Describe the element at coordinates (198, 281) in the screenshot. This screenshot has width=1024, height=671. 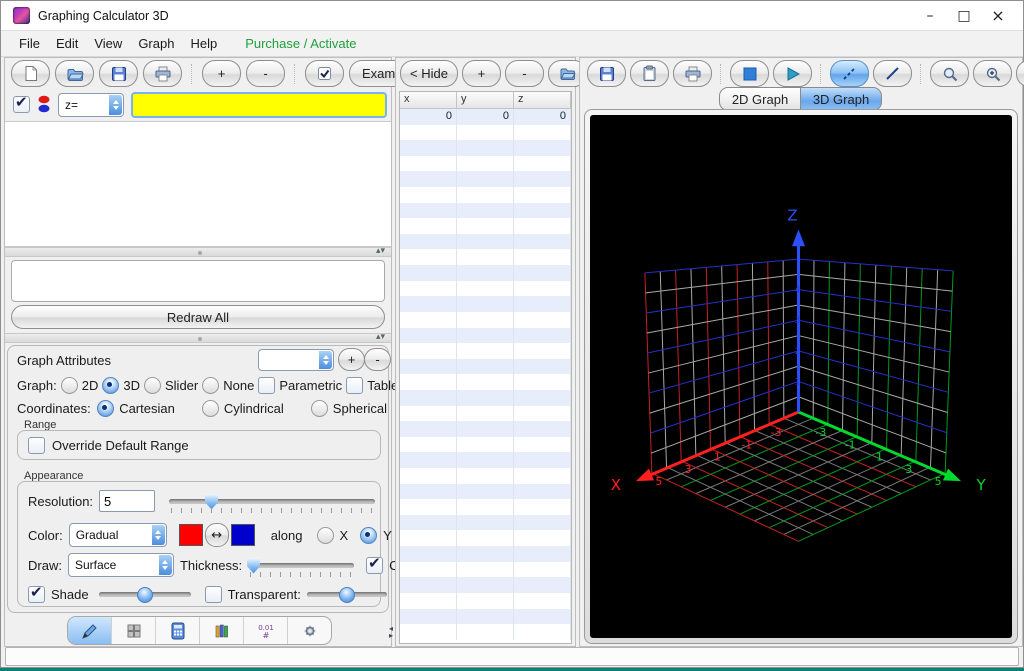
I see `message-box` at that location.